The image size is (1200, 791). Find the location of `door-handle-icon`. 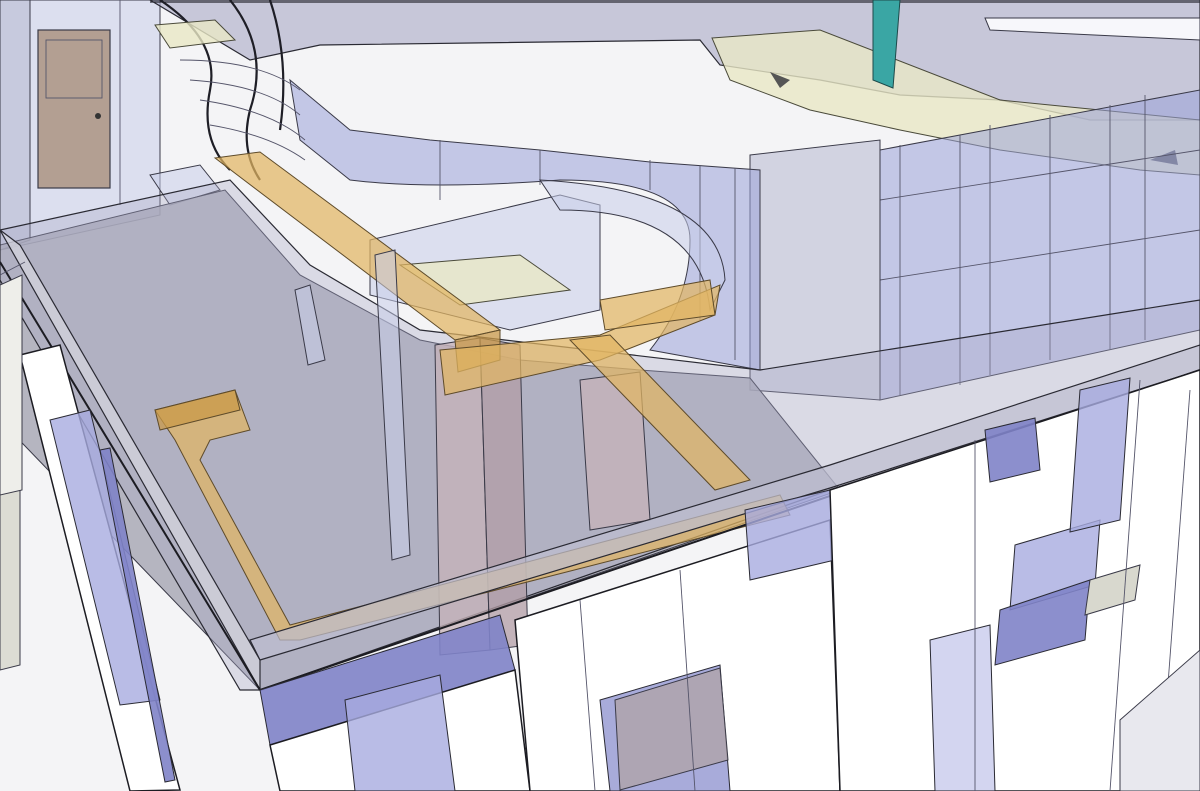

door-handle-icon is located at coordinates (98, 116).